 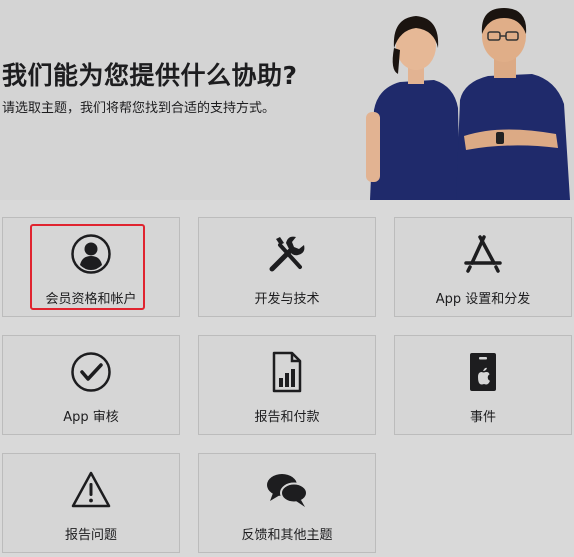 What do you see at coordinates (287, 490) in the screenshot?
I see `speech-bubbles-icon` at bounding box center [287, 490].